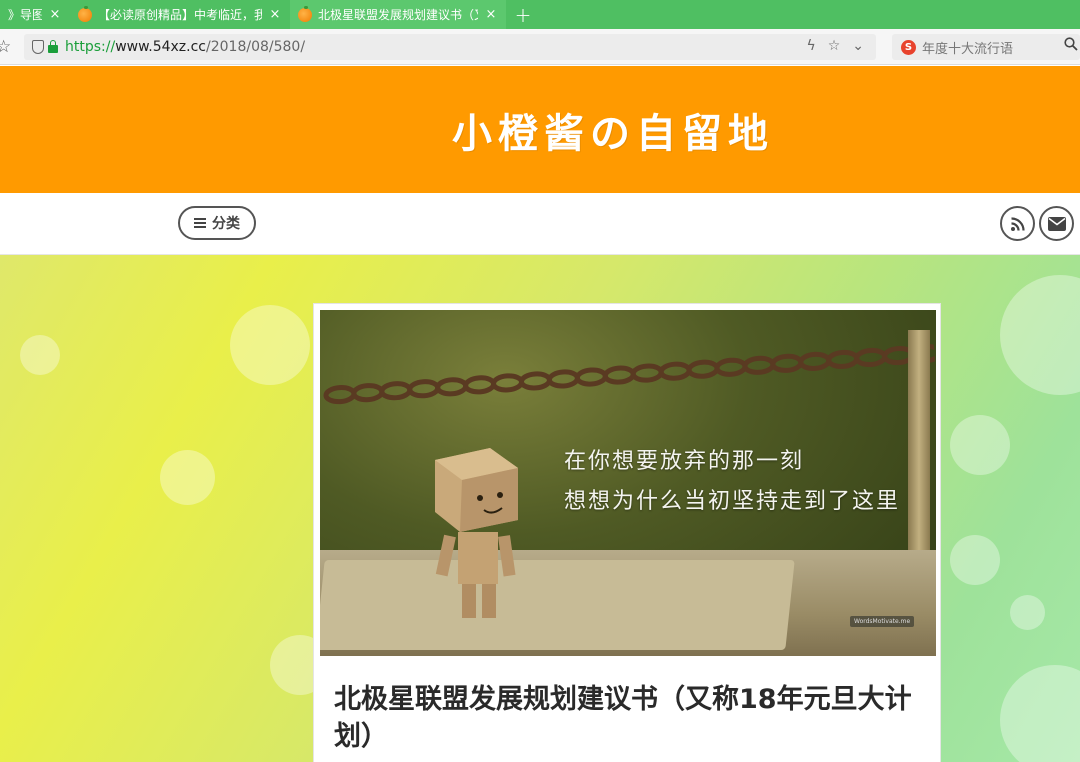  What do you see at coordinates (25, 15) in the screenshot?
I see `tab-title: 》导图` at bounding box center [25, 15].